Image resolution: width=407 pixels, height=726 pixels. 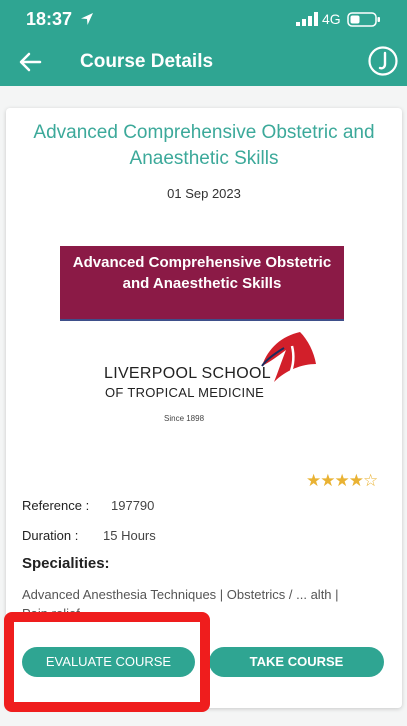 I want to click on status-bar: 18:37 4G, so click(x=203, y=19).